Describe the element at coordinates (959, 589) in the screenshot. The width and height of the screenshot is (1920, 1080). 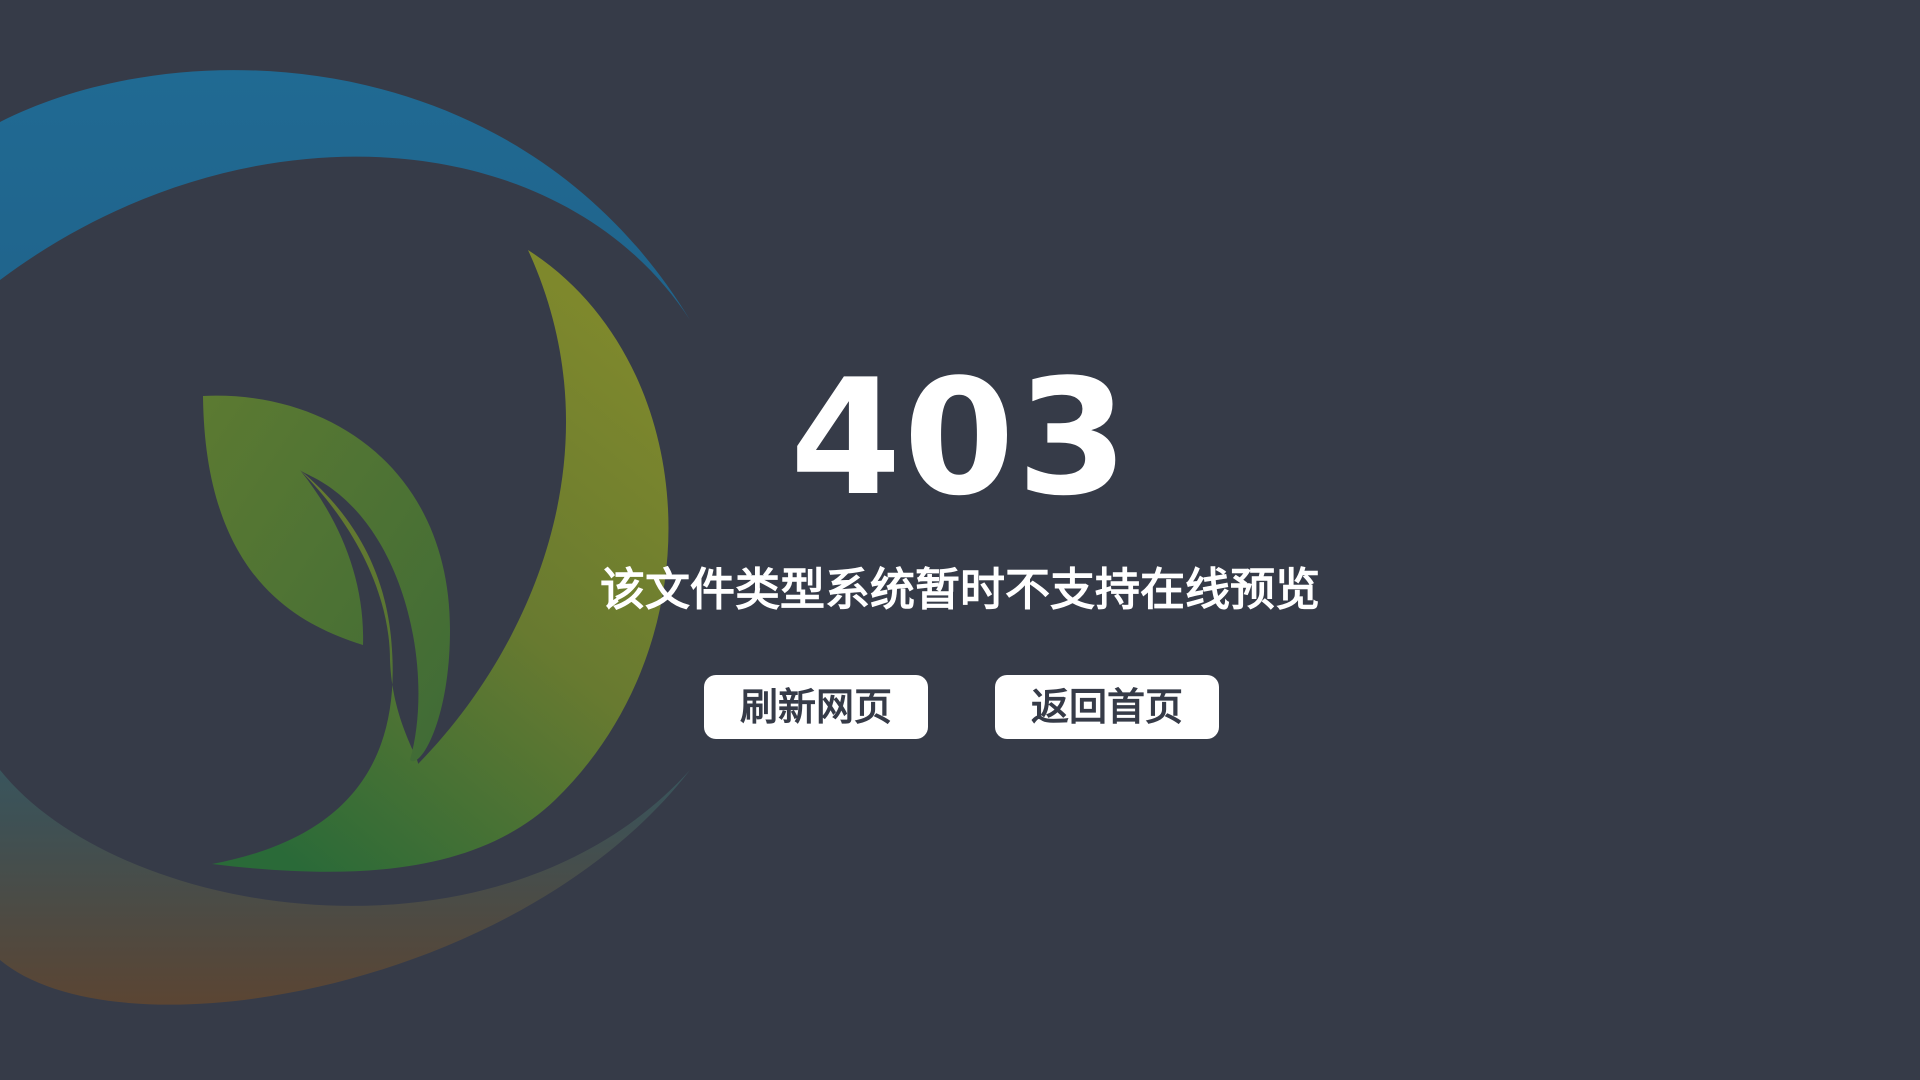
I see `error-message: 该文件类型系统暂时不支持在线预览` at that location.